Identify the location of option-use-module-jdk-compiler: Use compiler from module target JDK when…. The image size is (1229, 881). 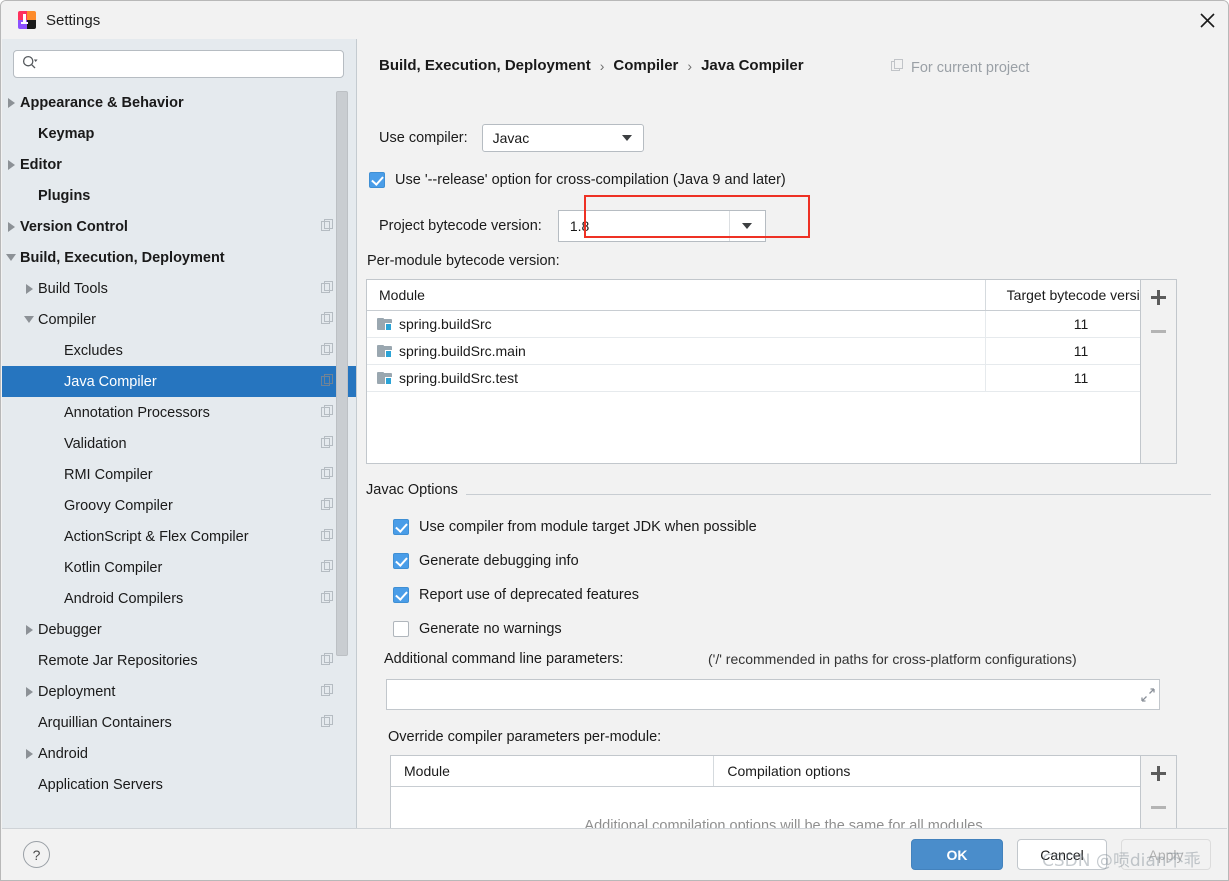
(575, 527).